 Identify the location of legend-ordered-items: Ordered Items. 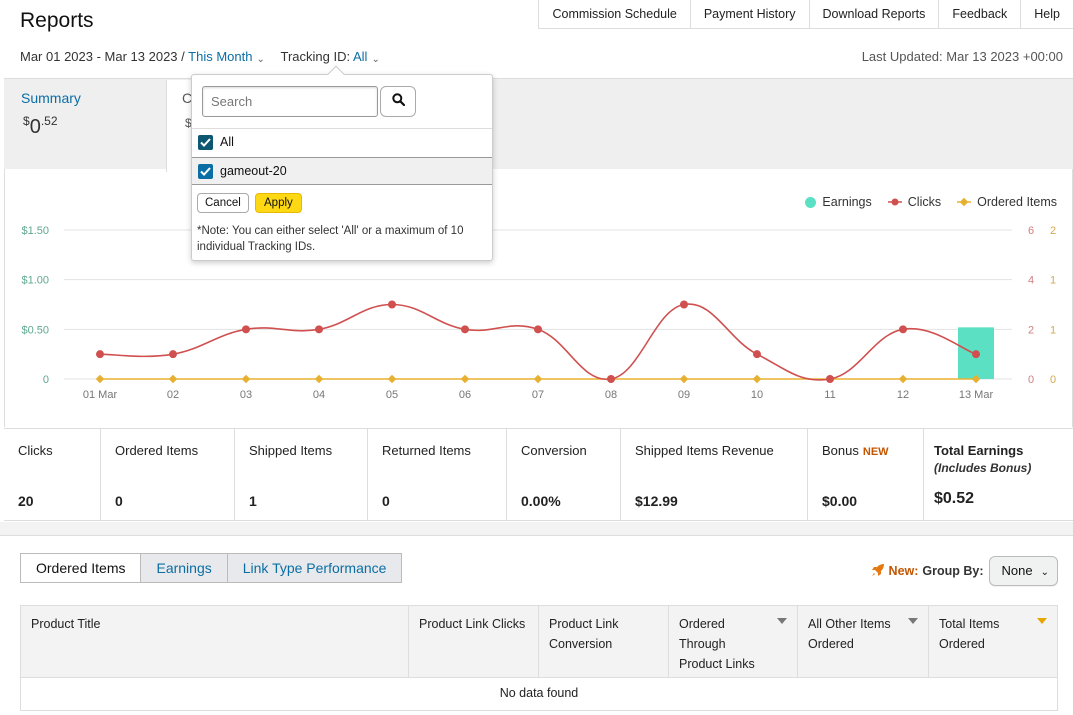
(1007, 202).